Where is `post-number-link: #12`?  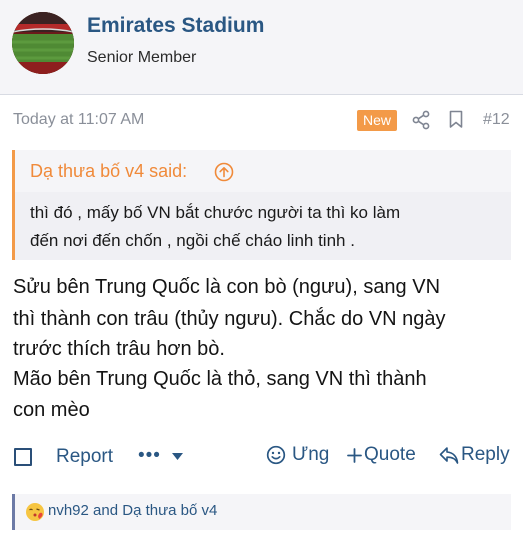 post-number-link: #12 is located at coordinates (496, 120).